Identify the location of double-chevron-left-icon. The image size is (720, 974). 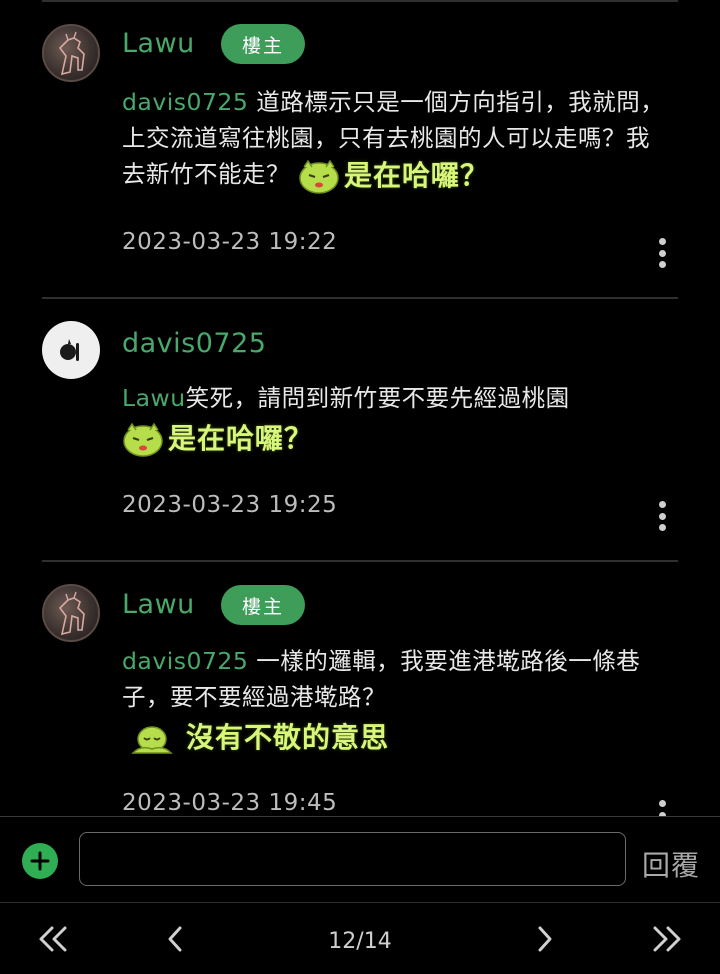
(53, 939).